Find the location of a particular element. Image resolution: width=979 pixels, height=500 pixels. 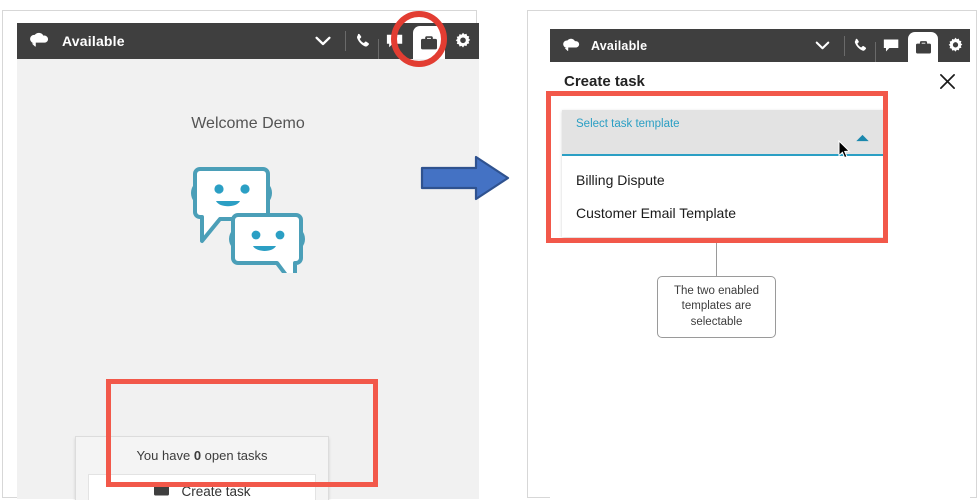

task-template-option: Billing Dispute is located at coordinates (723, 179).